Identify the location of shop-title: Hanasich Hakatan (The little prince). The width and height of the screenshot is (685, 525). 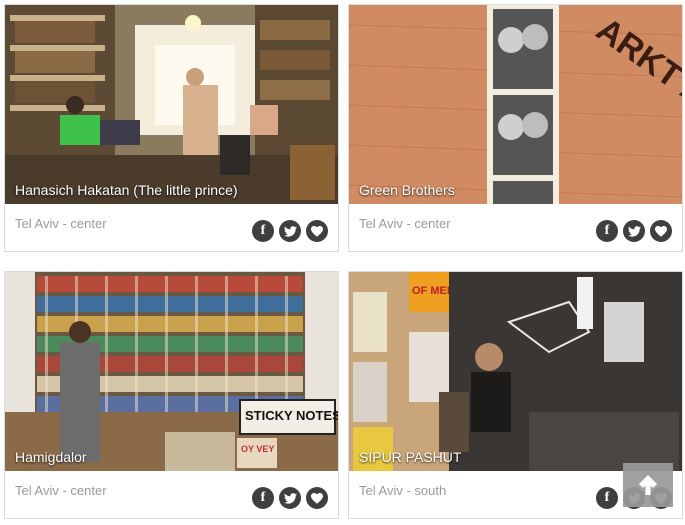
(126, 190).